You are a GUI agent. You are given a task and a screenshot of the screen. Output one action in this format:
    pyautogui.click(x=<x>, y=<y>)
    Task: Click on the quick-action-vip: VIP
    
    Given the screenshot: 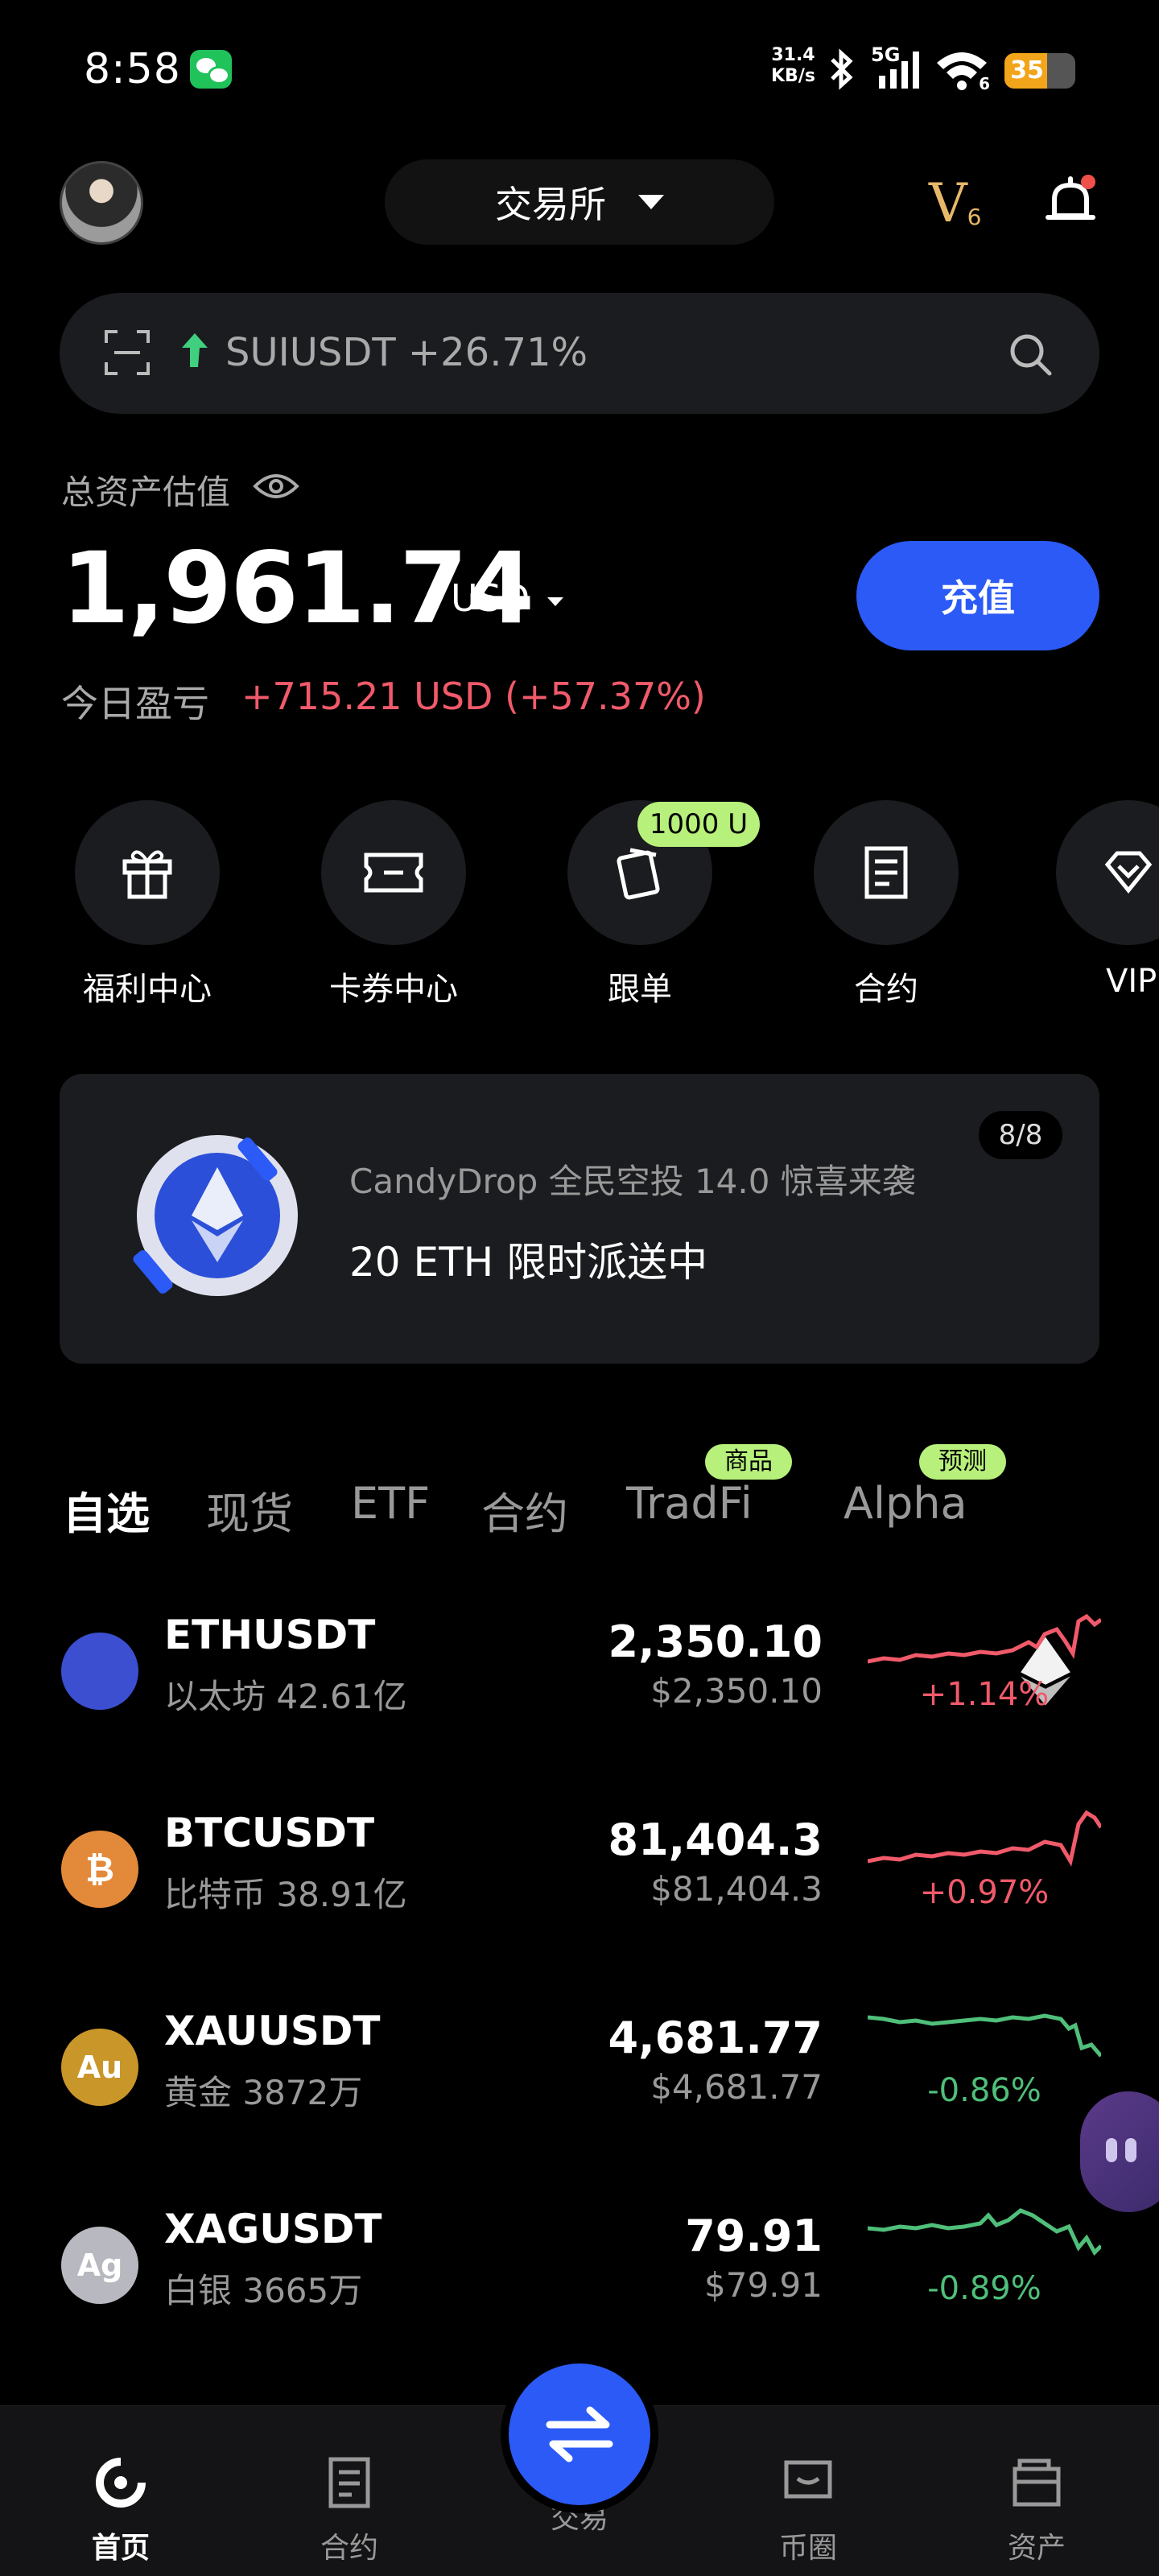 What is the action you would take?
    pyautogui.click(x=1107, y=900)
    